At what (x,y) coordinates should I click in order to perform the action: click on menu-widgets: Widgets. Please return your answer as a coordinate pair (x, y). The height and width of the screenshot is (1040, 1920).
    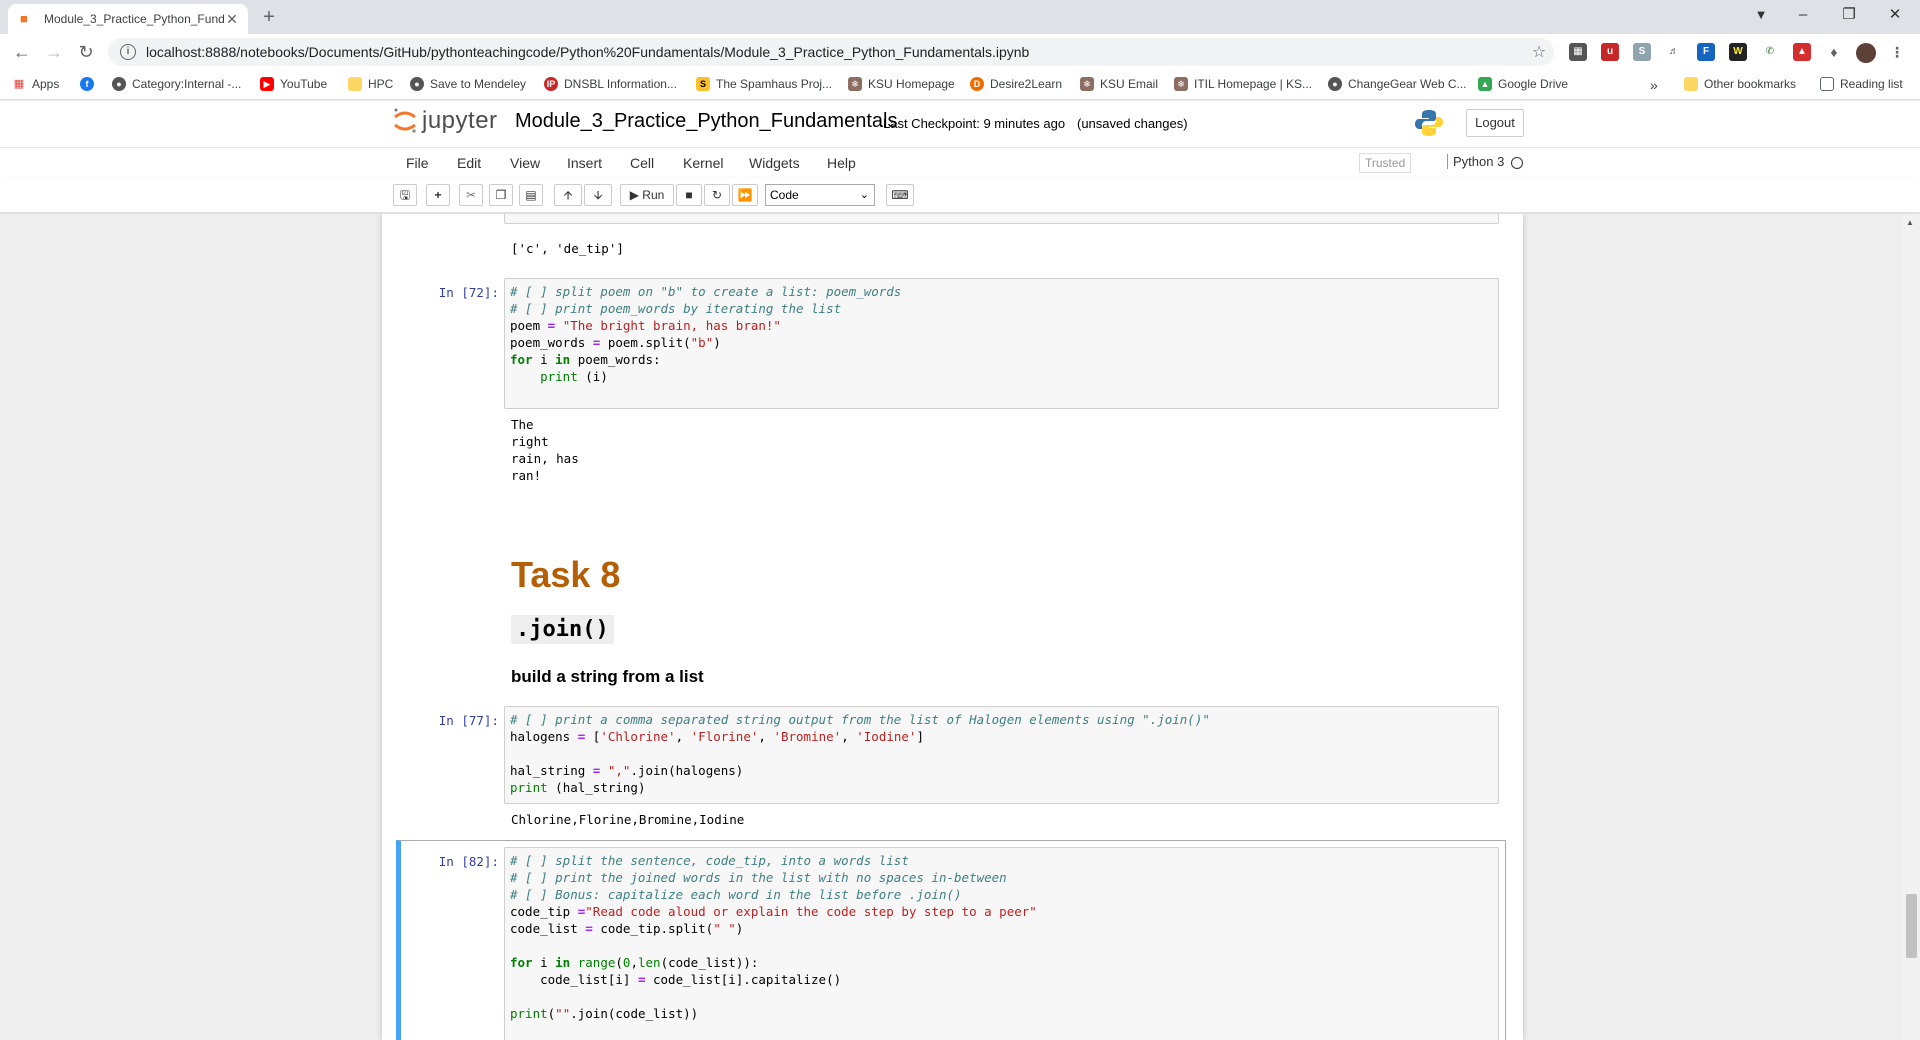
    Looking at the image, I should click on (774, 163).